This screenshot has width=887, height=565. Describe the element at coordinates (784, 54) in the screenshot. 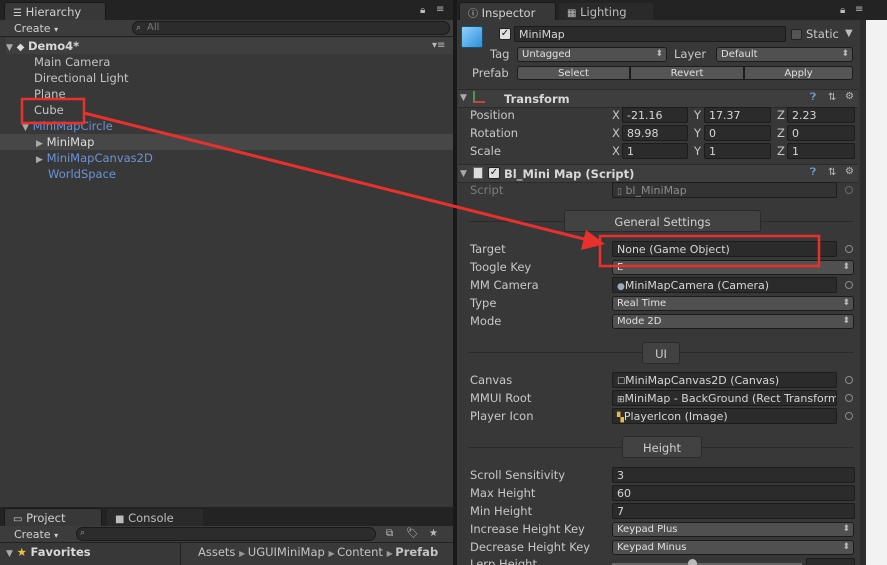

I see `layer-dropdown: Default` at that location.